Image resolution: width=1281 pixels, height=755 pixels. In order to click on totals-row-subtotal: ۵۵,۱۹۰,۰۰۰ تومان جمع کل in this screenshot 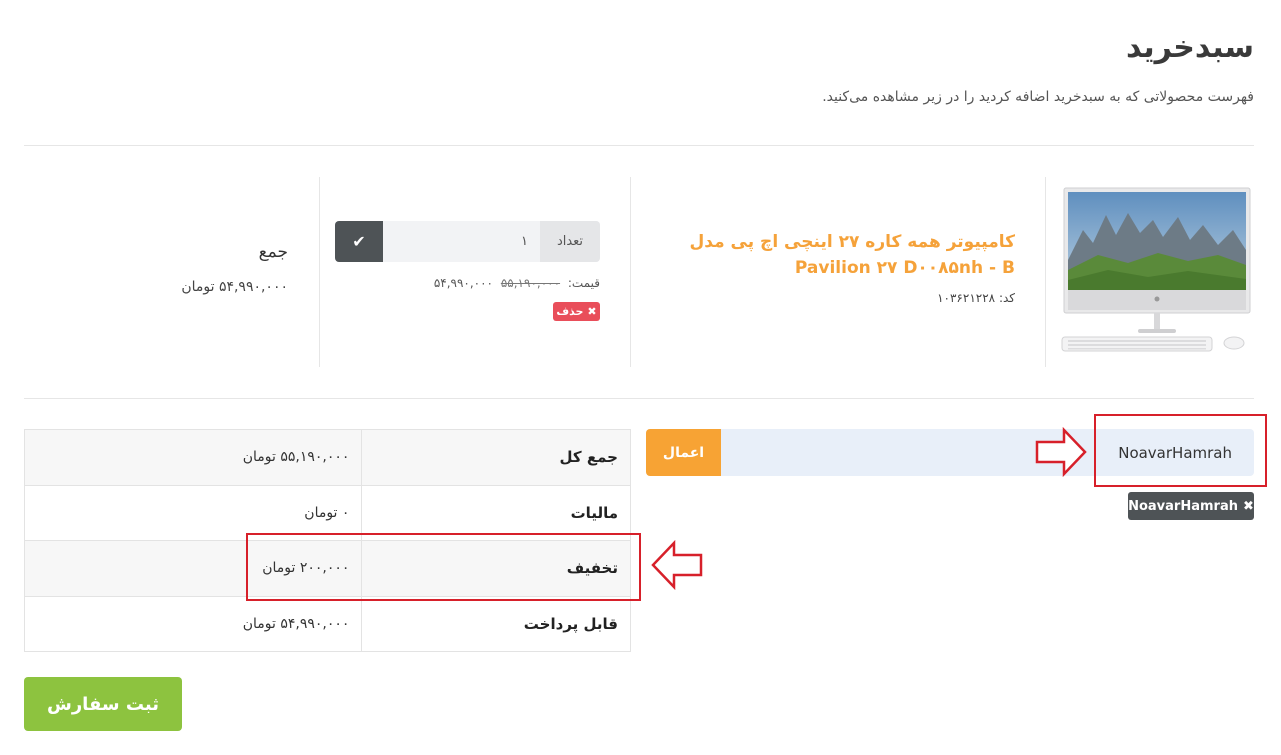, I will do `click(327, 457)`.